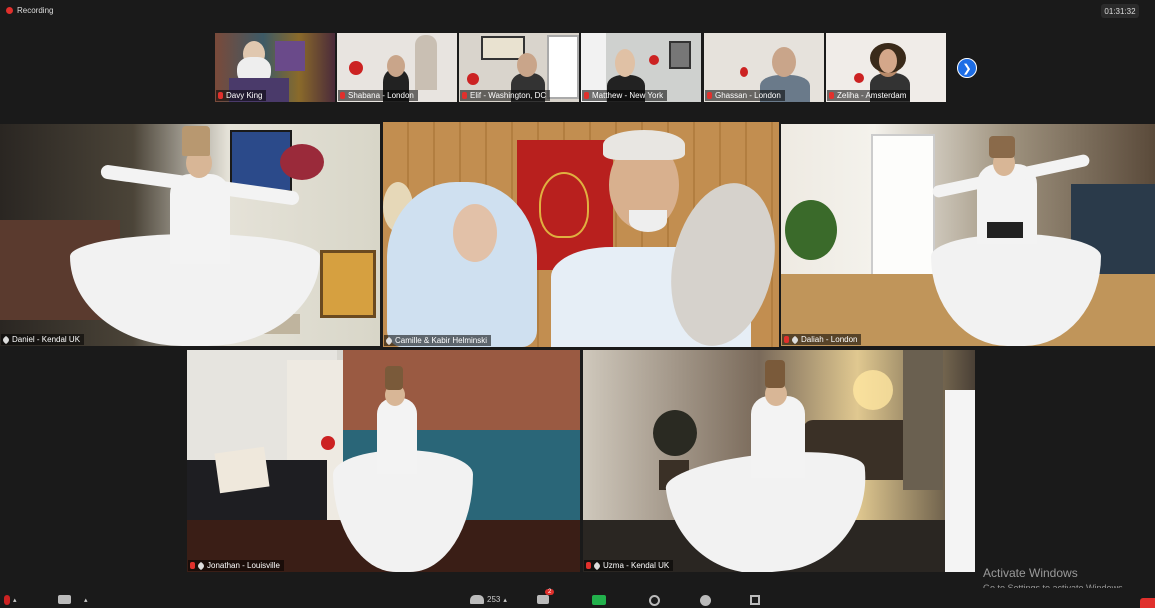 The width and height of the screenshot is (1155, 608). I want to click on apps-button, so click(755, 600).